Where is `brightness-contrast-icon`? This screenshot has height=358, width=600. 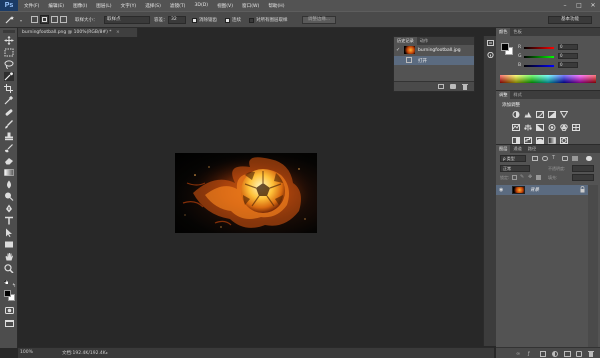 brightness-contrast-icon is located at coordinates (516, 114).